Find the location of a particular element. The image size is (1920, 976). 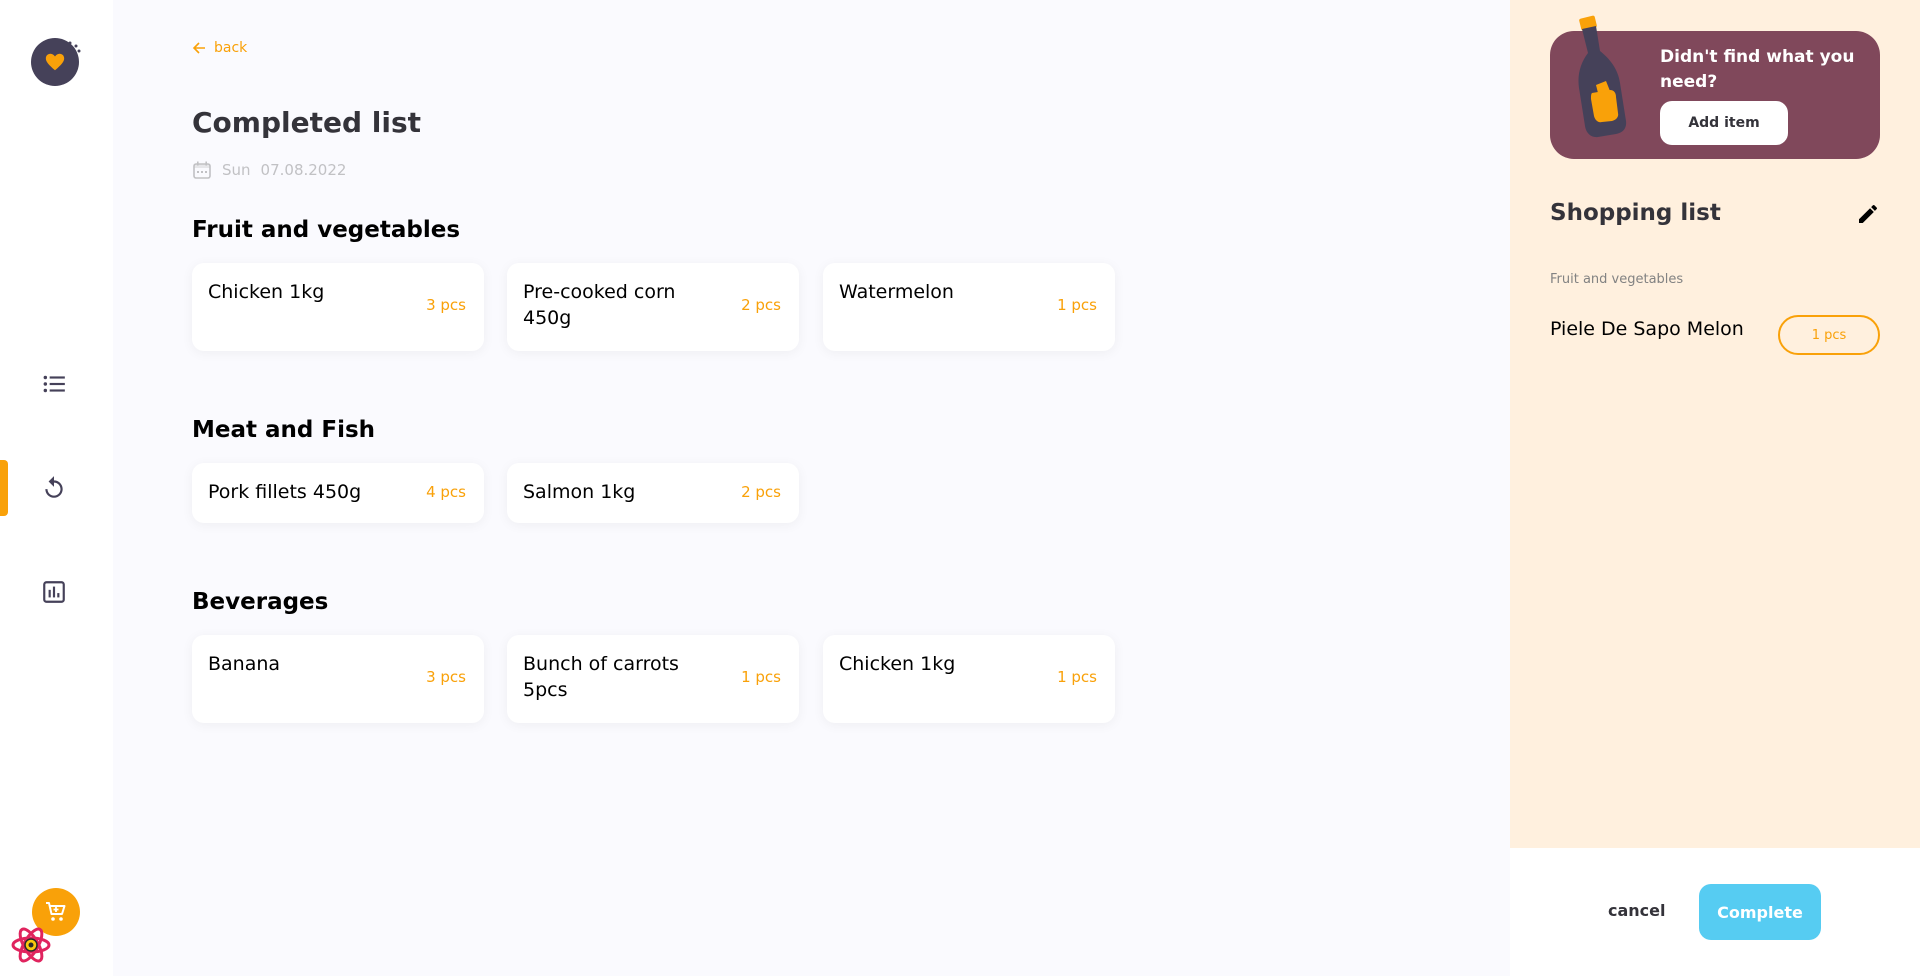

logo-icon is located at coordinates (56, 62).